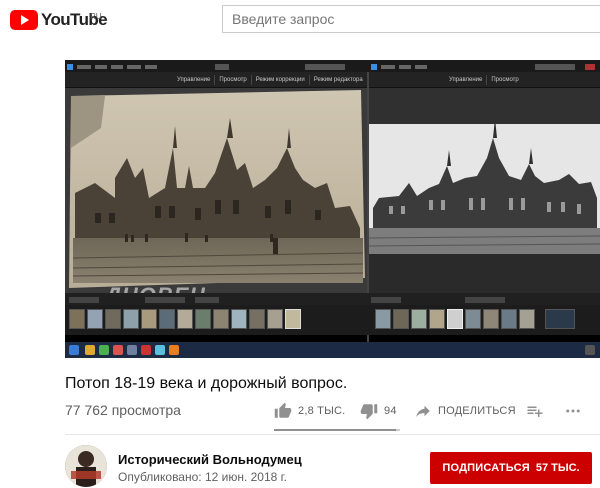 The width and height of the screenshot is (600, 488). I want to click on os-taskbar, so click(332, 350).